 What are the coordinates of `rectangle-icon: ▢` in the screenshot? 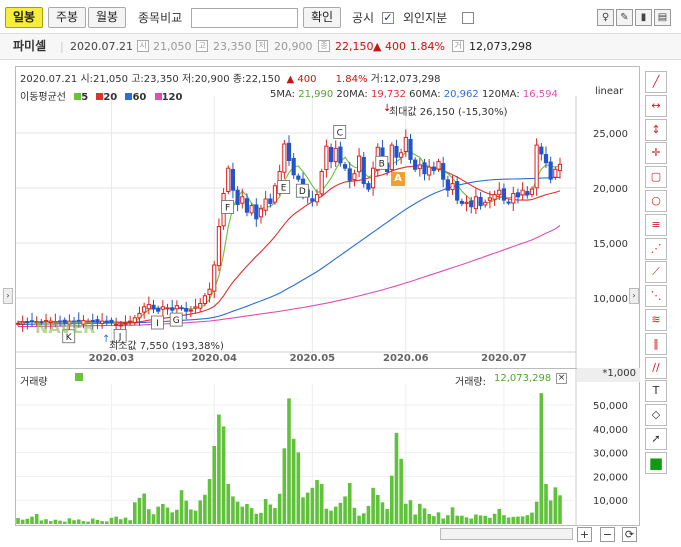 It's located at (656, 177).